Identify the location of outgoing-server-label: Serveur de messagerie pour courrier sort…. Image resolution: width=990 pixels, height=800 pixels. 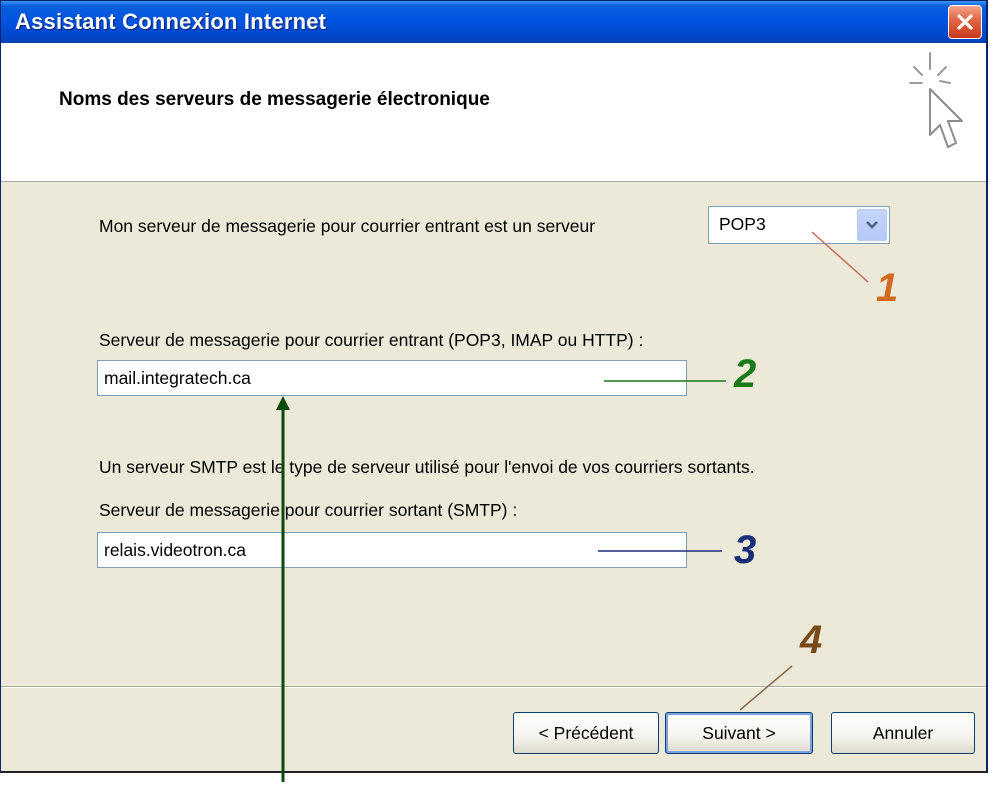
(308, 510).